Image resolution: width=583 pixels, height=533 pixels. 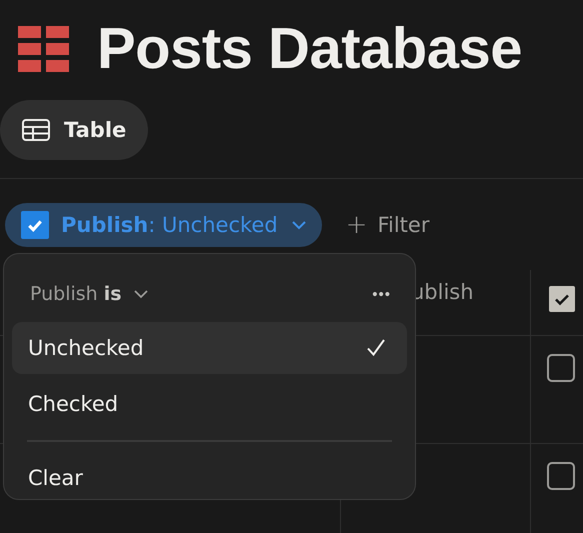 What do you see at coordinates (376, 348) in the screenshot?
I see `checkmark-icon` at bounding box center [376, 348].